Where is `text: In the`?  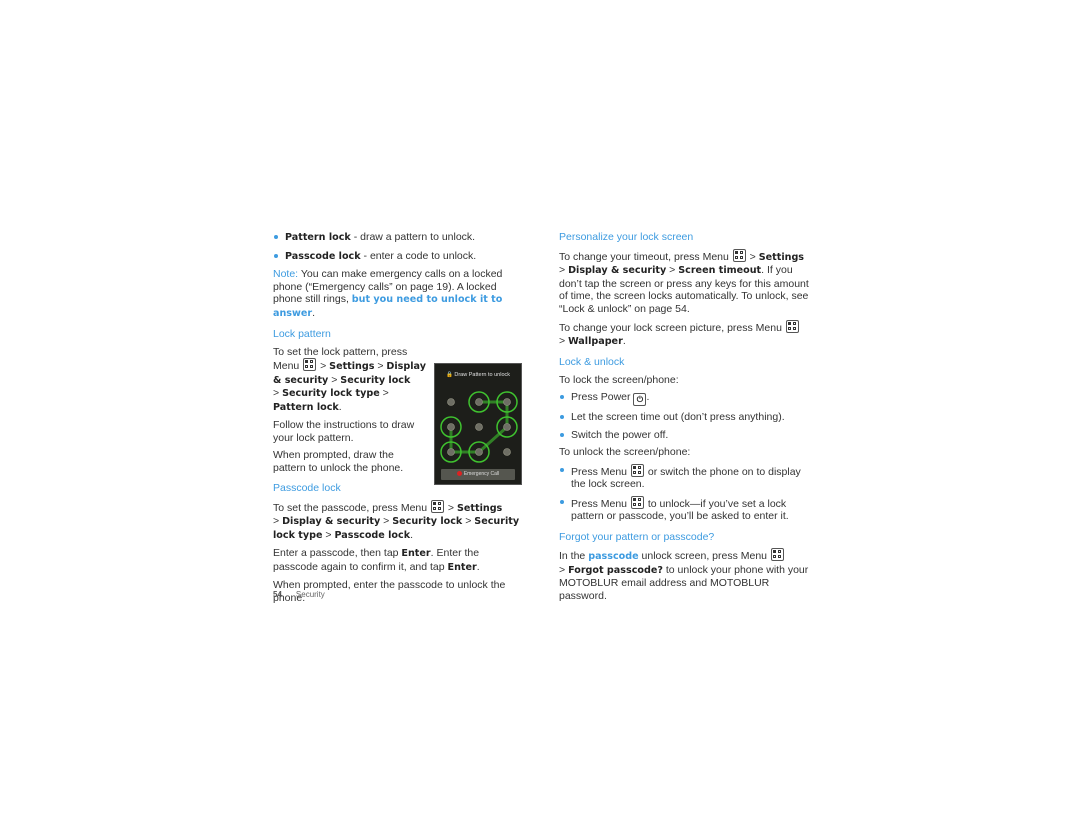 text: In the is located at coordinates (574, 556).